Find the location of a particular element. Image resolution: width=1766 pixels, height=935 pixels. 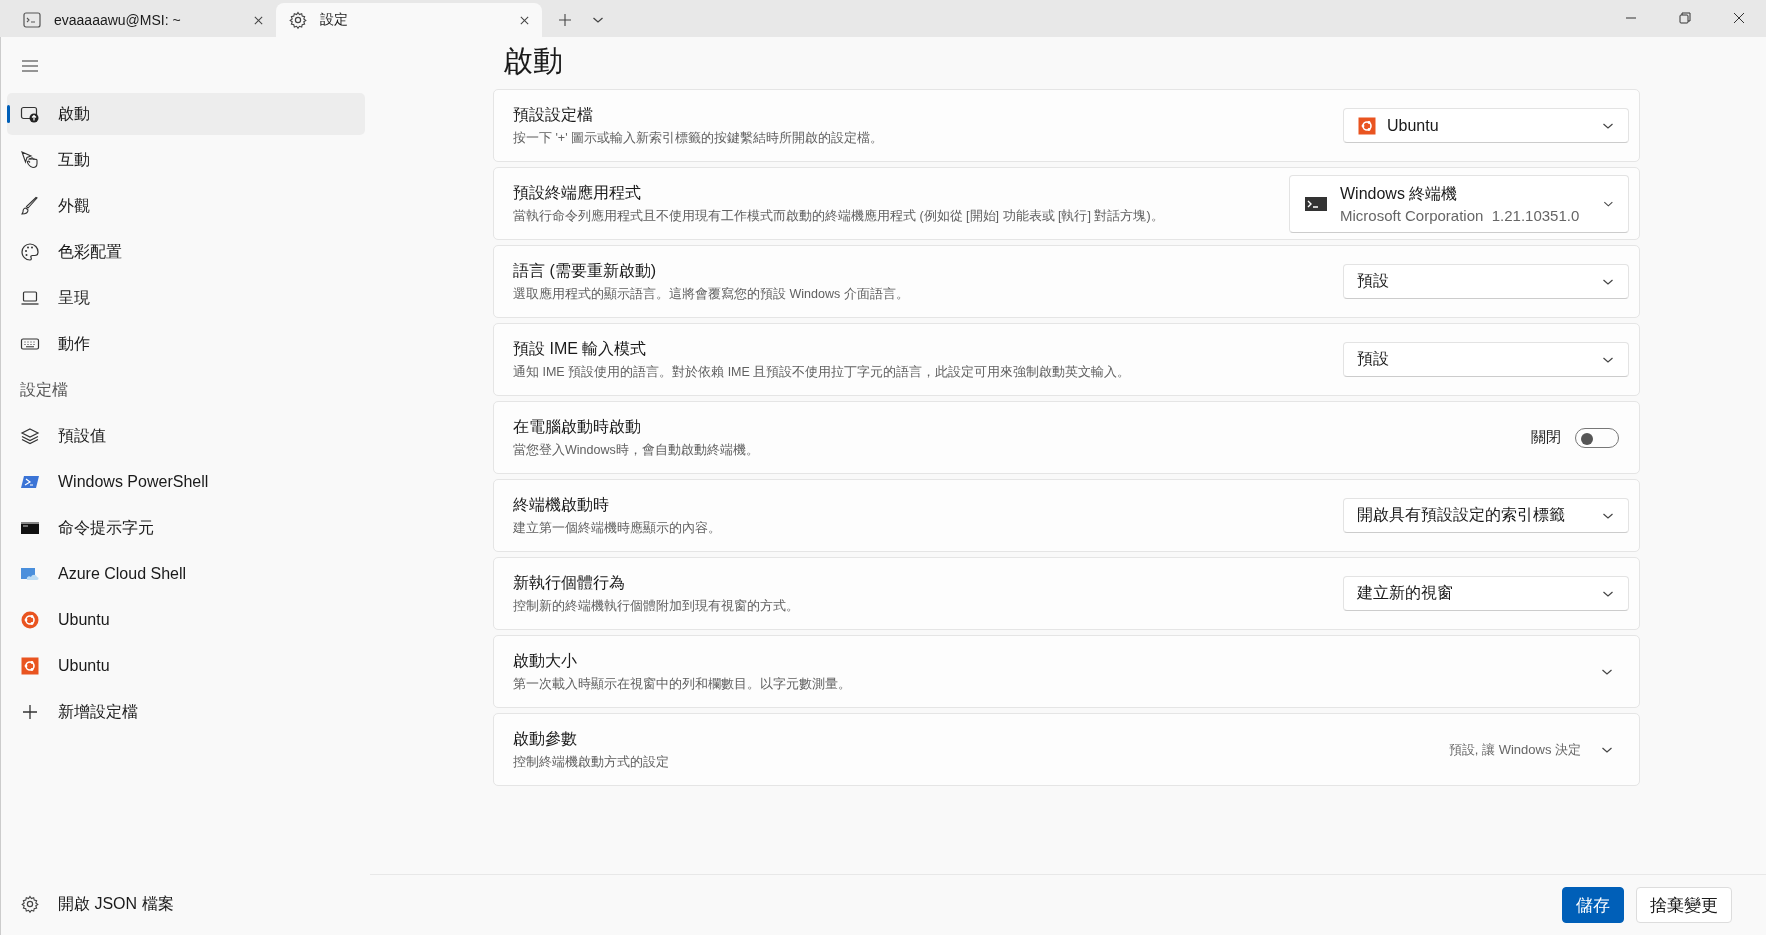

sidebar-item: 啟動 is located at coordinates (186, 114).